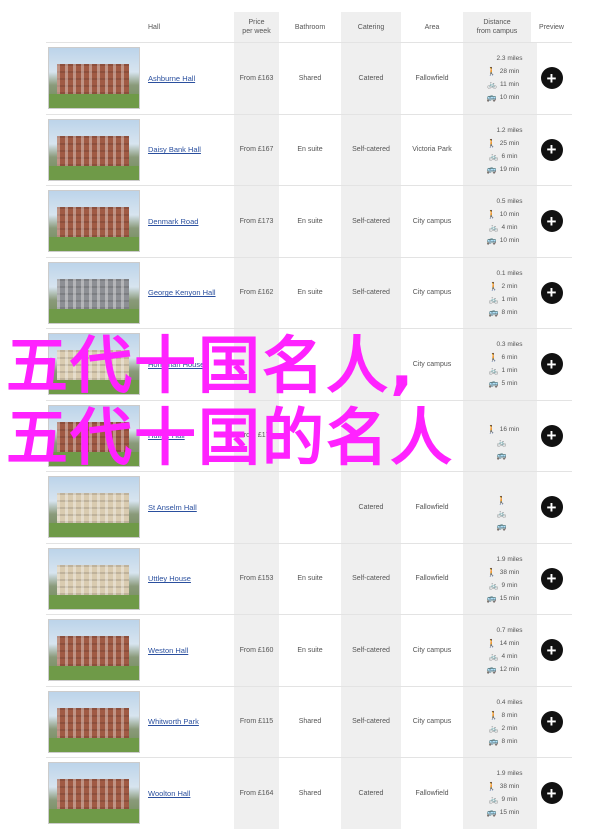 Image resolution: width=600 pixels, height=829 pixels. Describe the element at coordinates (503, 728) in the screenshot. I see `bike-time: 🚲 2 min` at that location.